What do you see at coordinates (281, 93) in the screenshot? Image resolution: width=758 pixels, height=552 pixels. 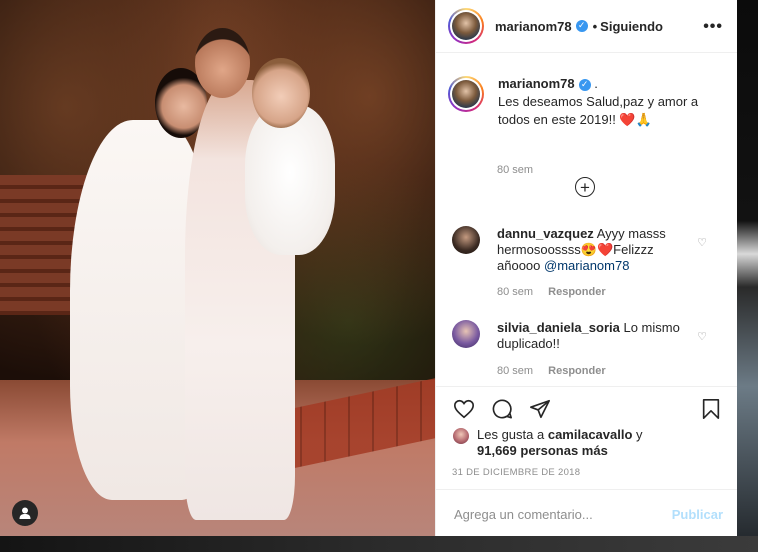 I see `photo-person-child-head` at bounding box center [281, 93].